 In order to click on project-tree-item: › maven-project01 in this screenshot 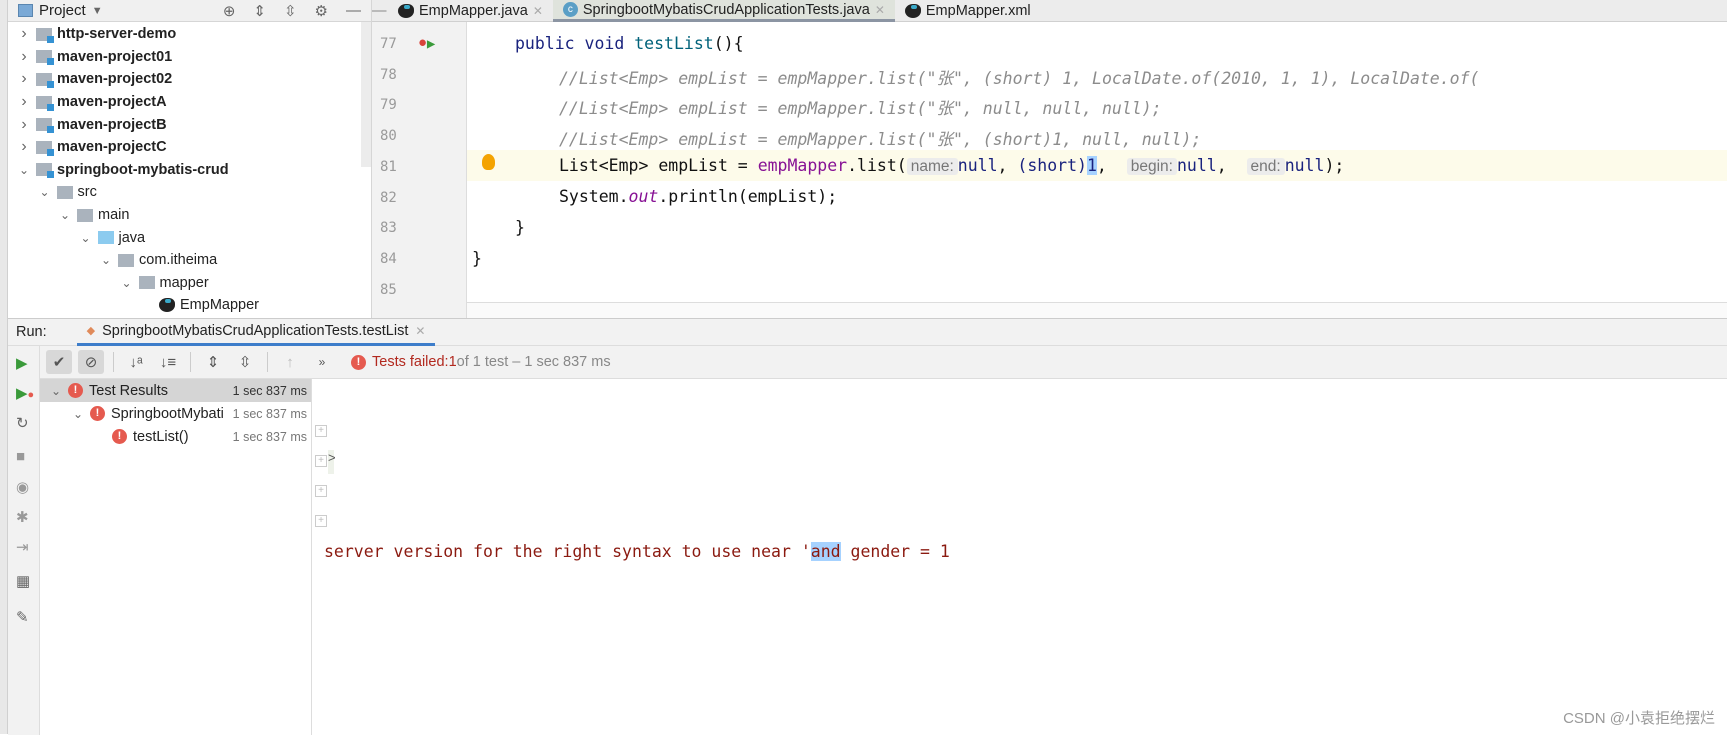, I will do `click(189, 57)`.